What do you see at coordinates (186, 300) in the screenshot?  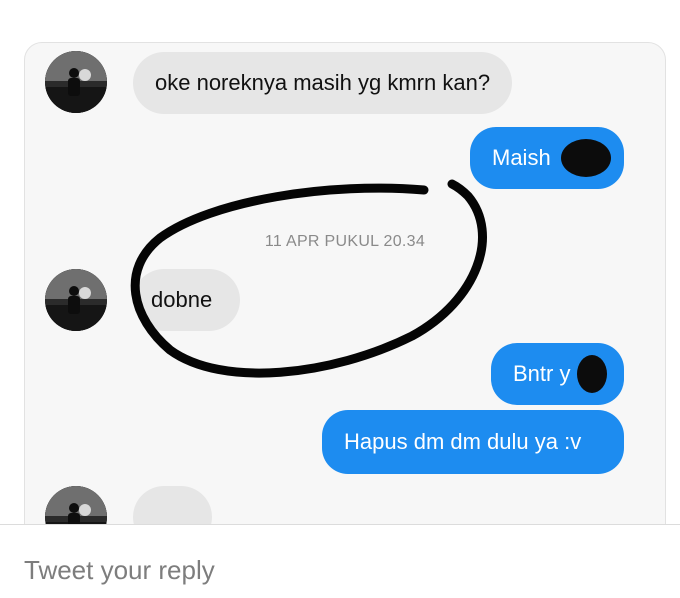 I see `message-bubble-incoming: dobne` at bounding box center [186, 300].